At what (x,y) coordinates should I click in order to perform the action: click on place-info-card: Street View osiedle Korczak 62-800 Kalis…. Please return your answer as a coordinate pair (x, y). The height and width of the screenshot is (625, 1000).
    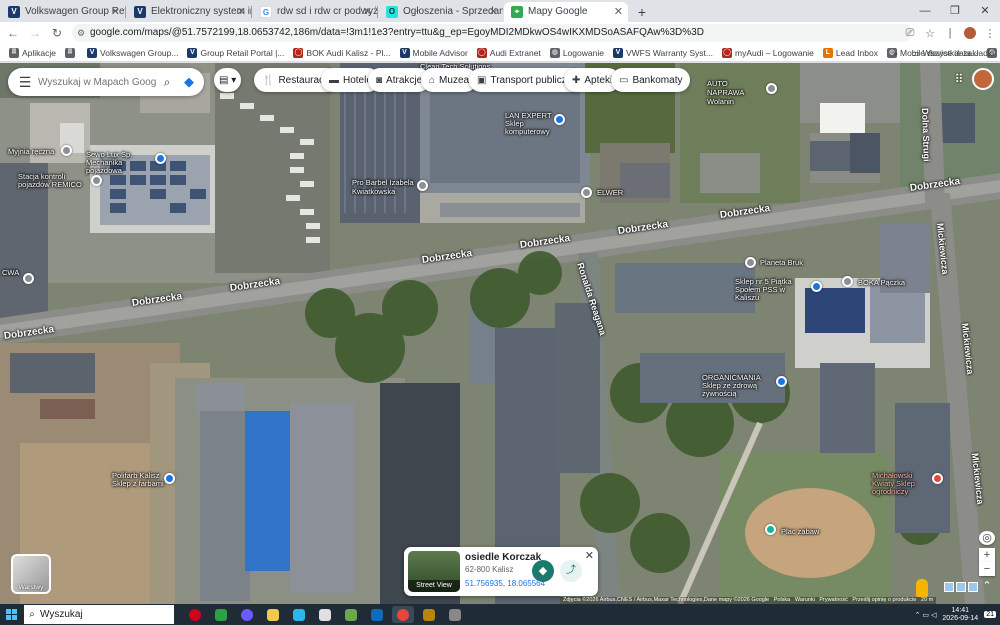
    Looking at the image, I should click on (501, 571).